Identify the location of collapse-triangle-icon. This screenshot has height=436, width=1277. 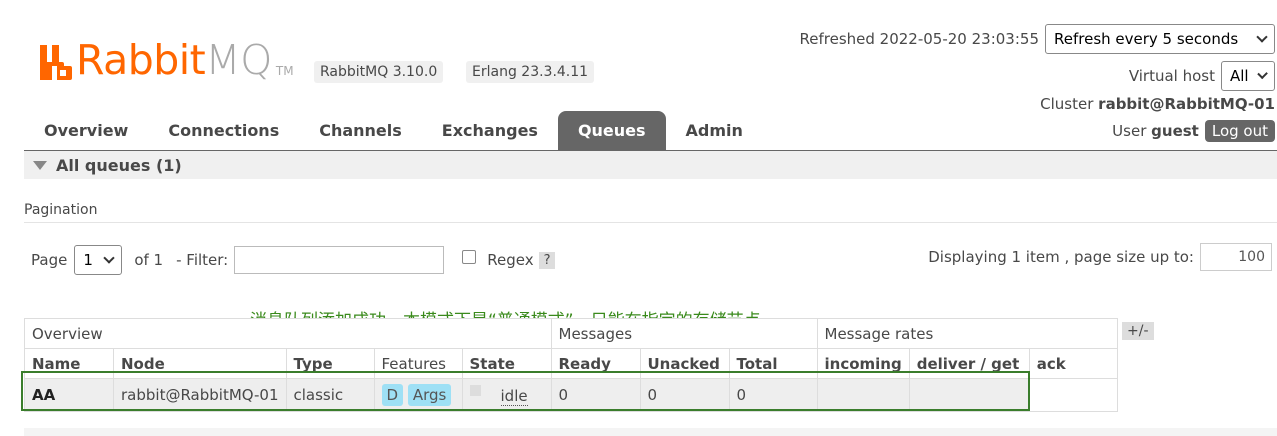
(40, 165).